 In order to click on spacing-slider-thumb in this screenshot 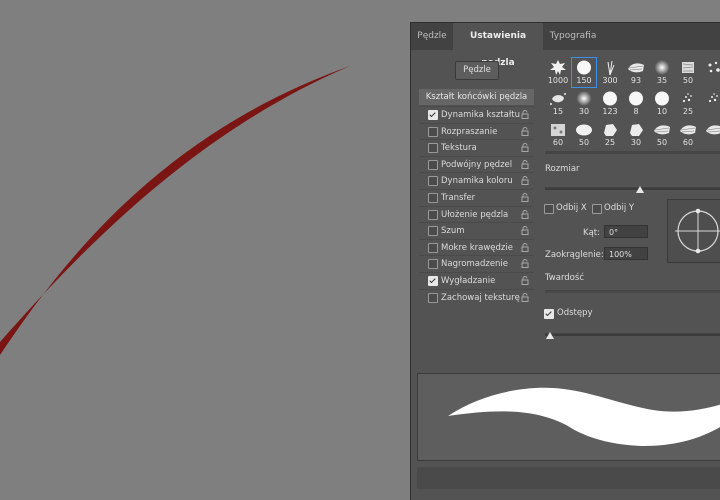, I will do `click(550, 335)`.